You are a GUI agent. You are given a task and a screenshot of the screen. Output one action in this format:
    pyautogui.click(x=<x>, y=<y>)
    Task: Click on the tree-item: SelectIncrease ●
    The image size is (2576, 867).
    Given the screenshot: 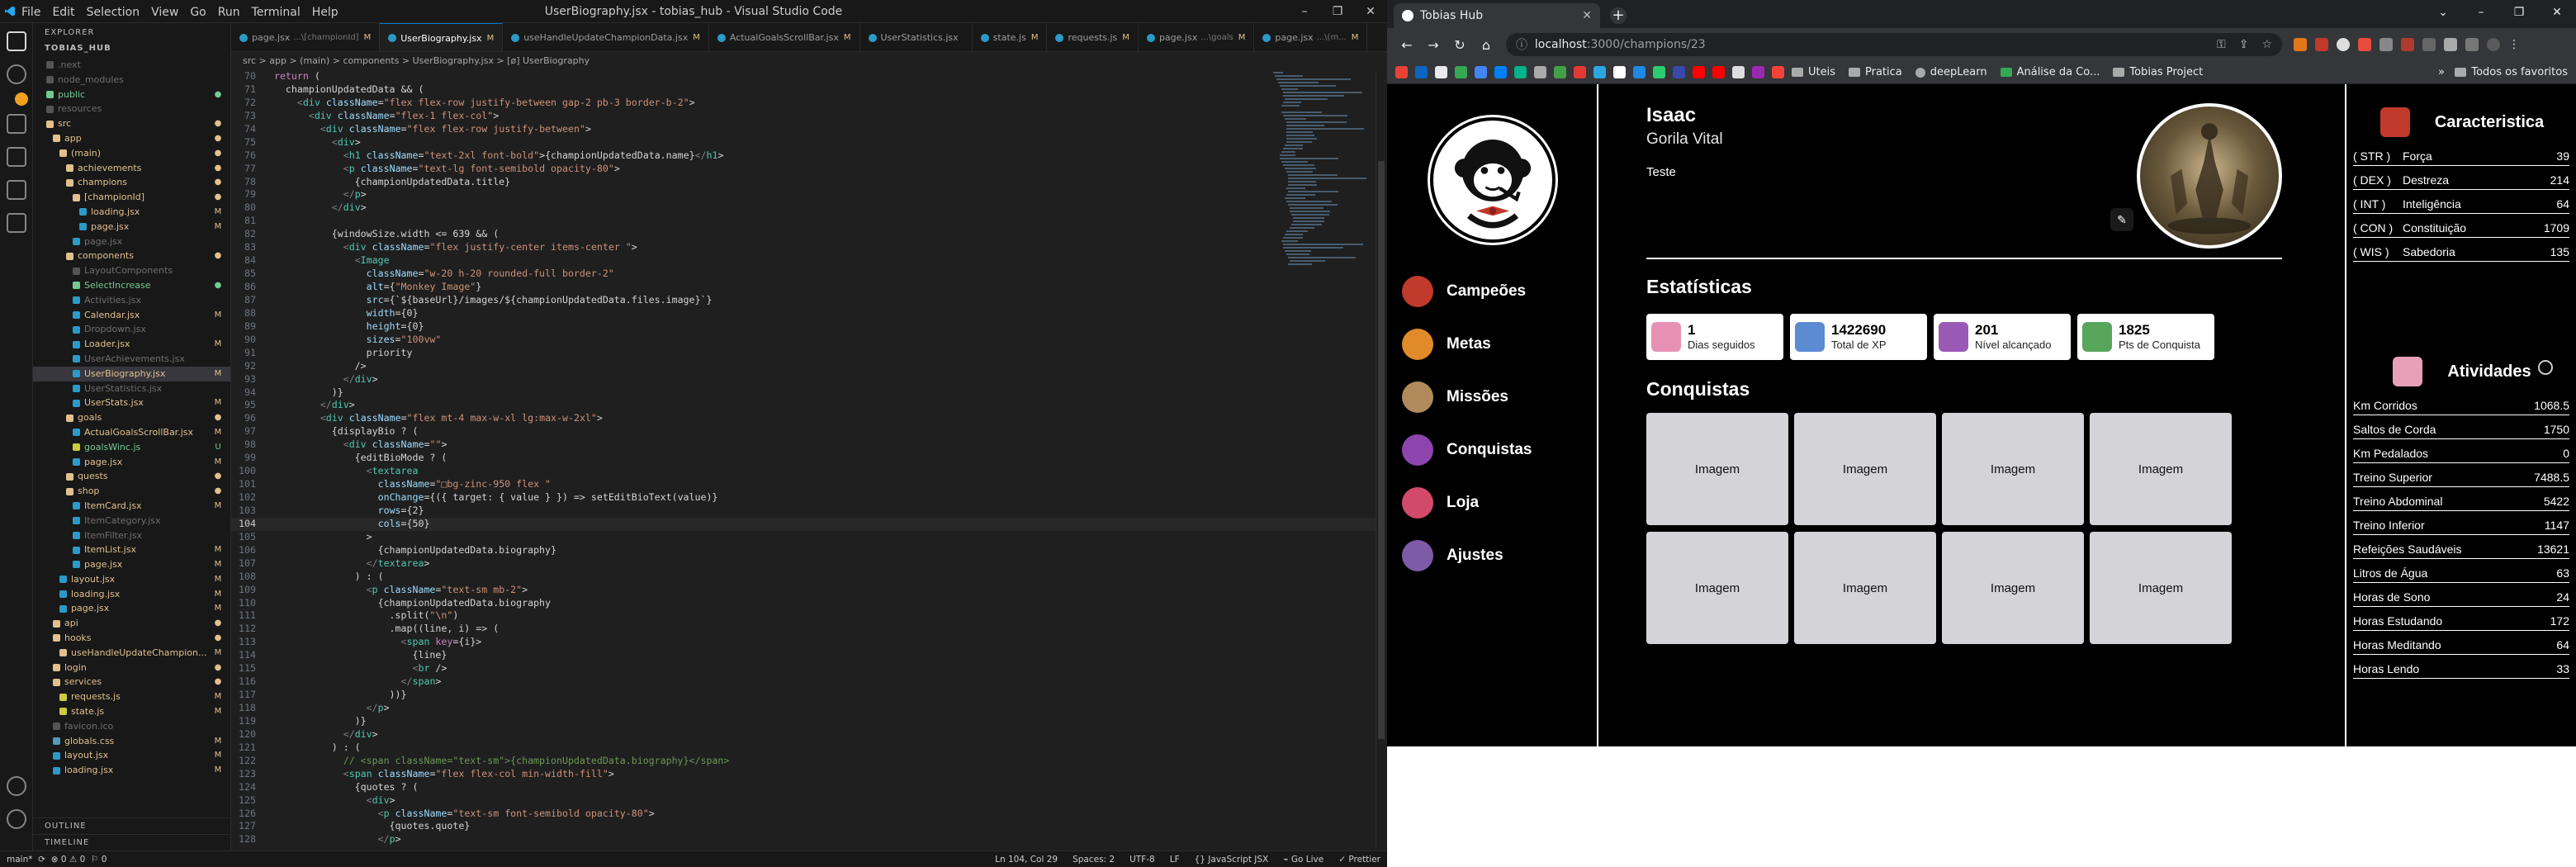 What is the action you would take?
    pyautogui.click(x=131, y=285)
    